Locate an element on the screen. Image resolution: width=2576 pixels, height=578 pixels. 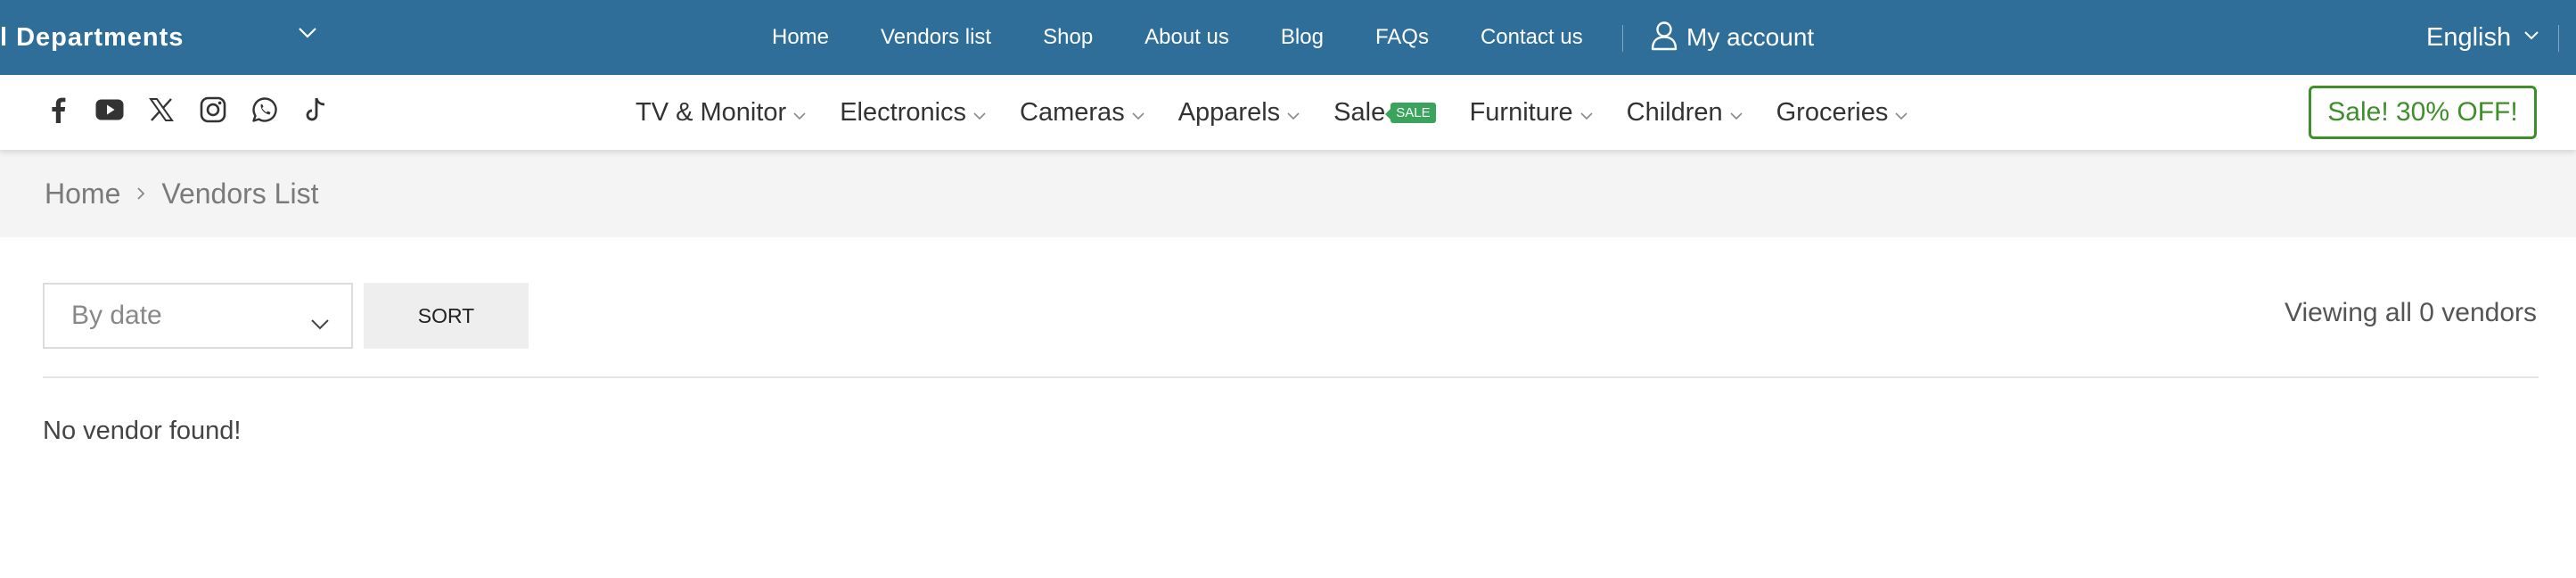
category-sale: Sale SALE is located at coordinates (1384, 112).